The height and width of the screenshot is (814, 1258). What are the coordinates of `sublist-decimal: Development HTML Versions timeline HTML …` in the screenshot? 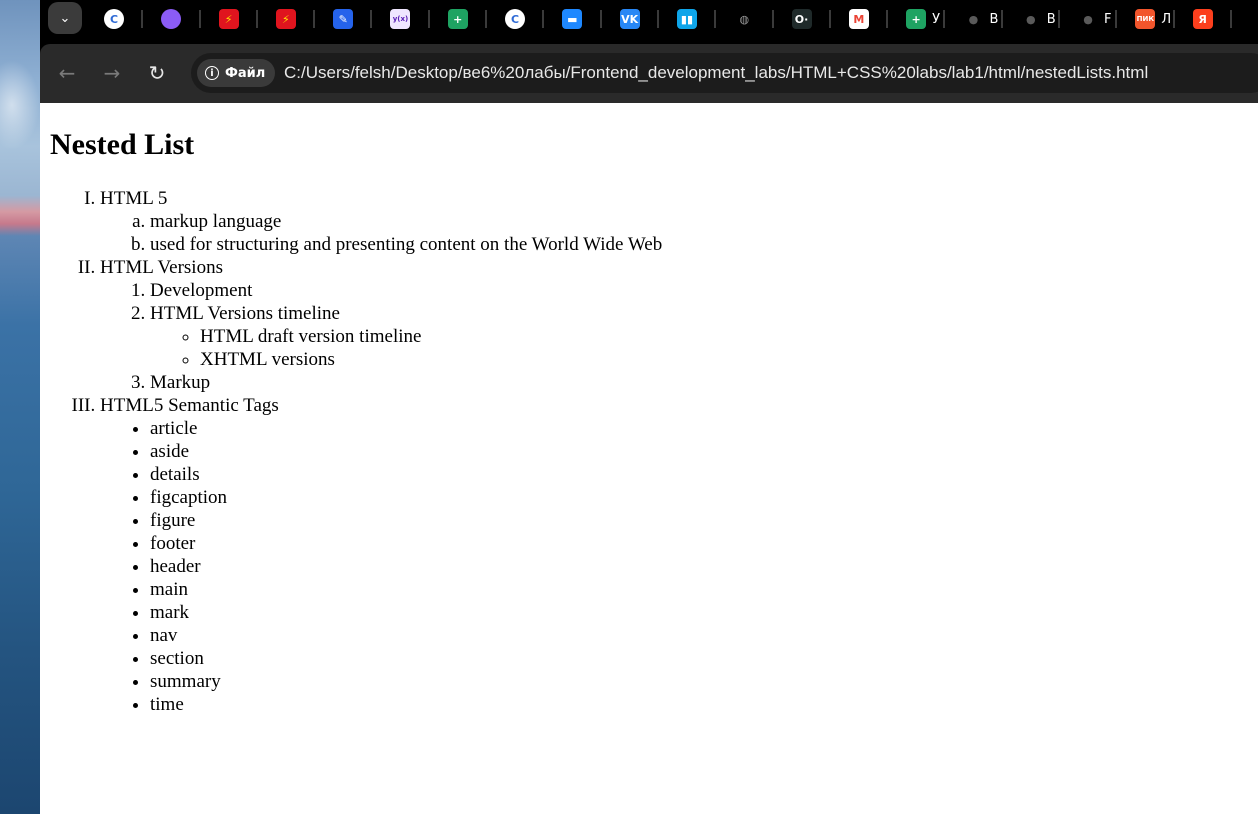 It's located at (381, 336).